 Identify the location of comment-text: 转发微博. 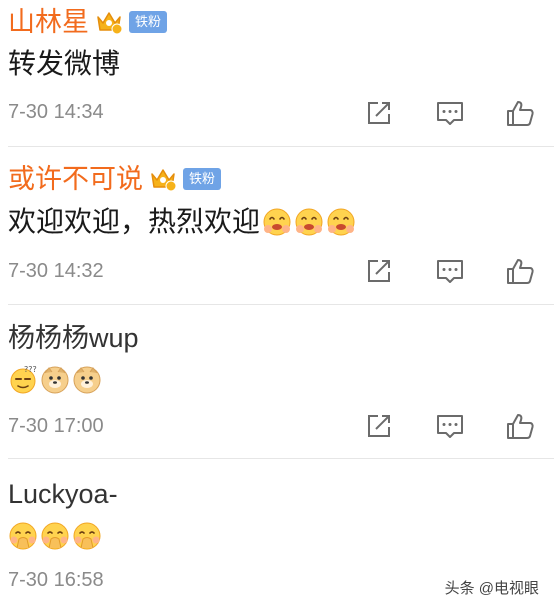
(64, 63).